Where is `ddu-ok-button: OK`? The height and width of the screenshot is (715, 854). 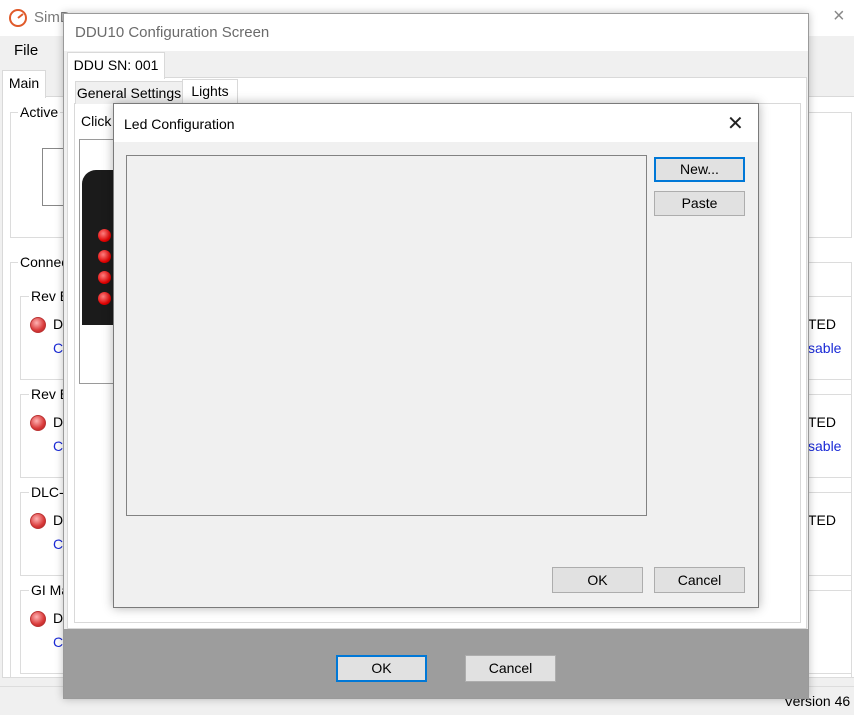
ddu-ok-button: OK is located at coordinates (381, 668).